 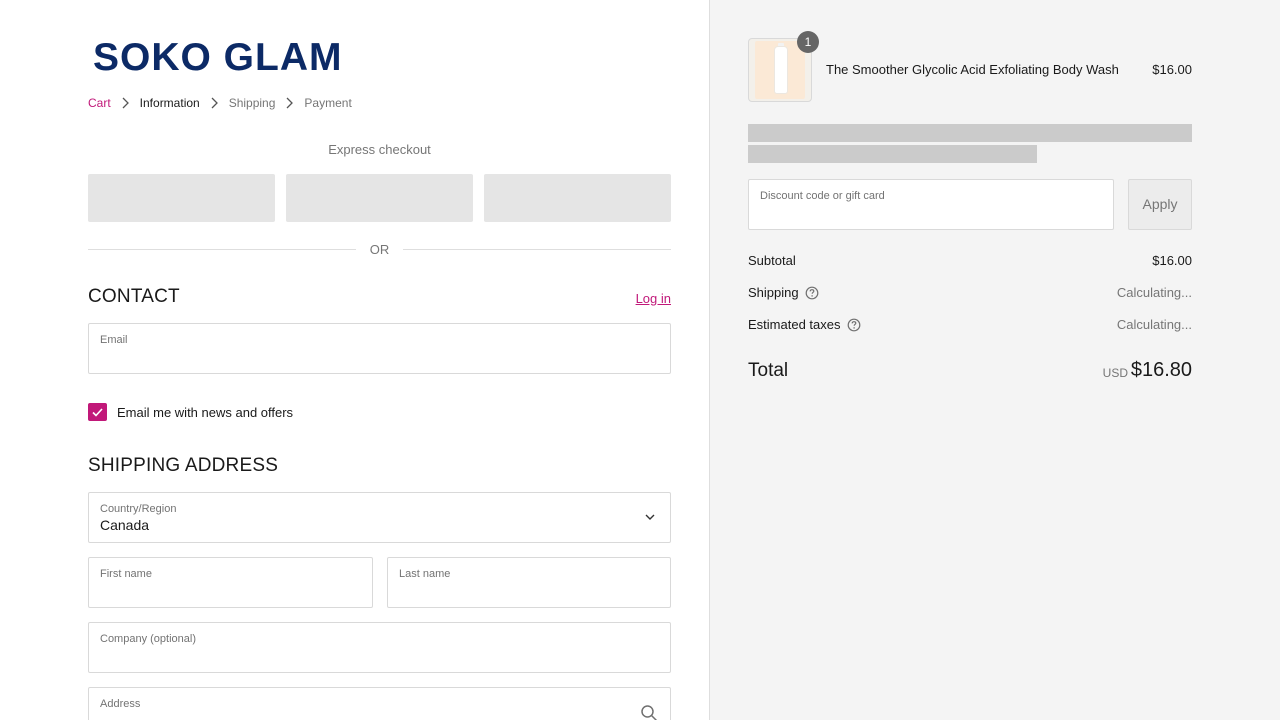 I want to click on email-field: Email, so click(x=379, y=348).